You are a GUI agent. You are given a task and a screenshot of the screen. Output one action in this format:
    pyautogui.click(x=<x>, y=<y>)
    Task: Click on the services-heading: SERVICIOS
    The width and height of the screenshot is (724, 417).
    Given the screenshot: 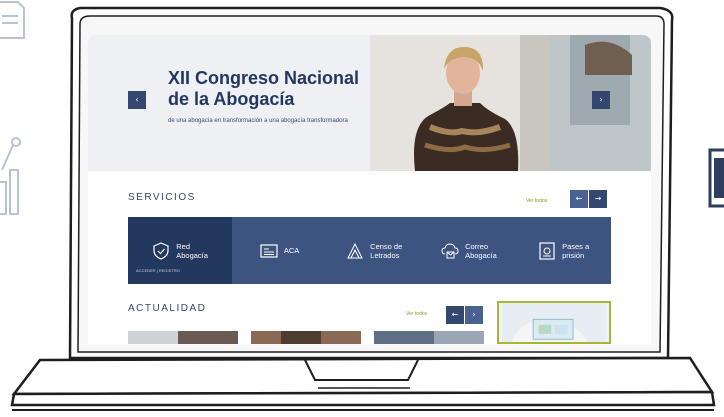 What is the action you would take?
    pyautogui.click(x=162, y=197)
    